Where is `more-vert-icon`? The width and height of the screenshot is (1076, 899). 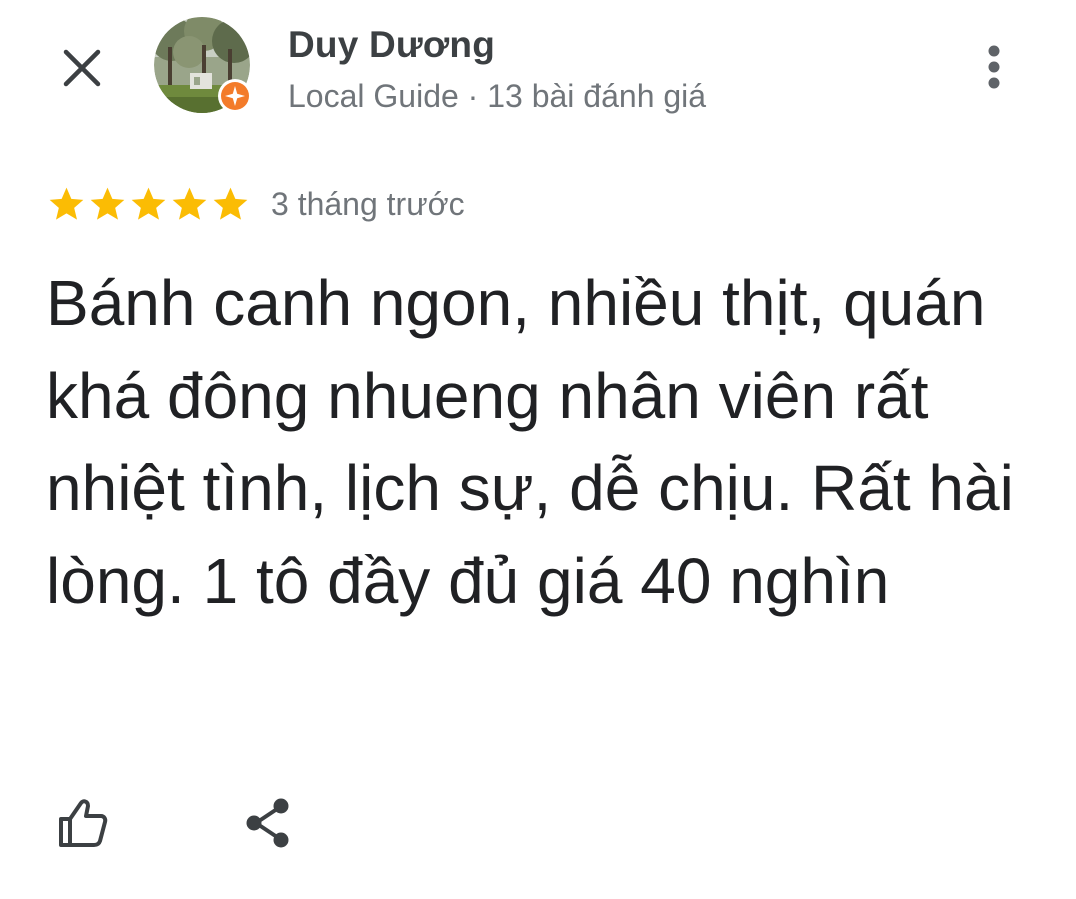 more-vert-icon is located at coordinates (994, 67).